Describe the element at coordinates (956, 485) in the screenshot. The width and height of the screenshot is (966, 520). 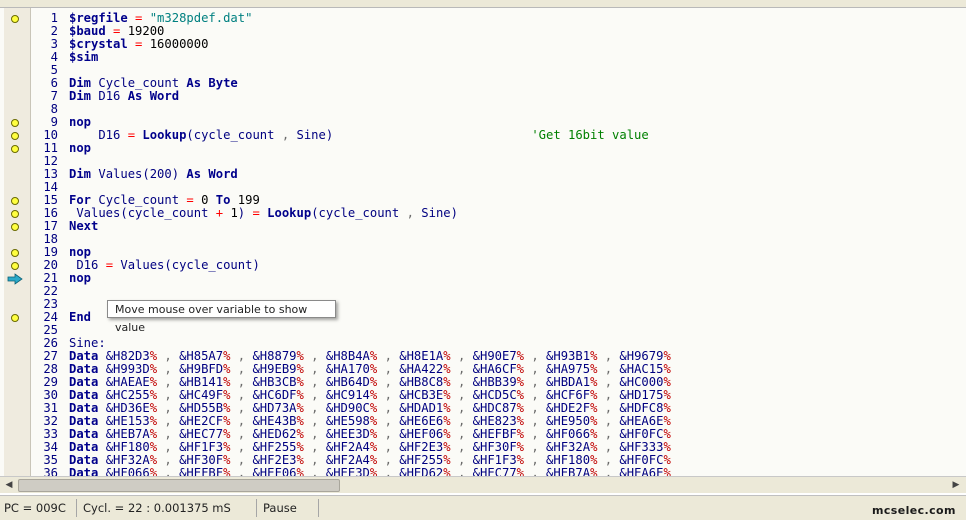
I see `scroll-right-icon: ▶` at that location.